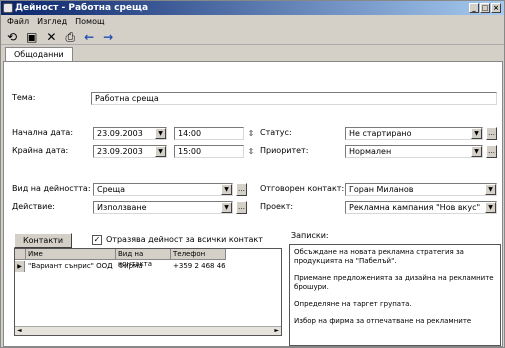 The width and height of the screenshot is (505, 348). What do you see at coordinates (284, 150) in the screenshot?
I see `priority-label: Приоритет:` at bounding box center [284, 150].